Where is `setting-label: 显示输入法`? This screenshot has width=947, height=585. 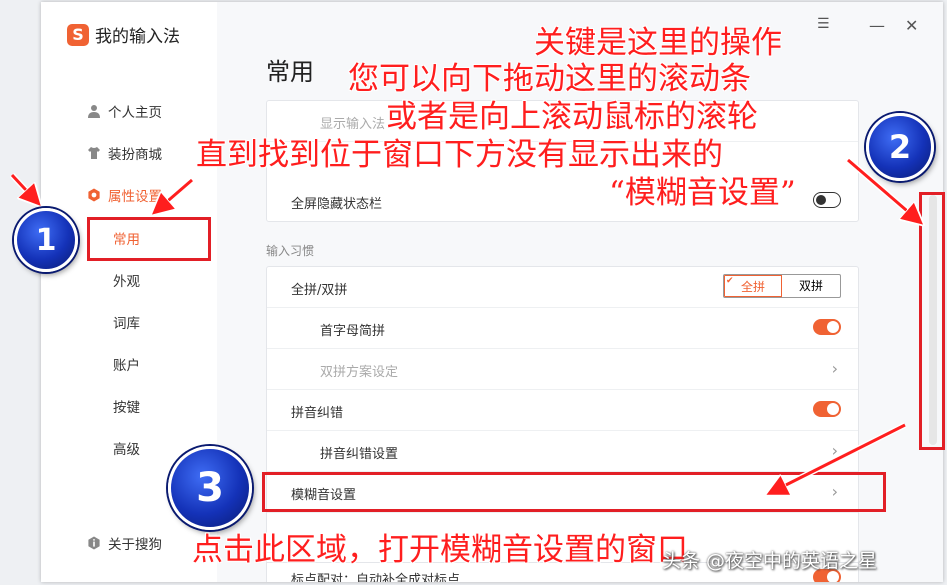 setting-label: 显示输入法 is located at coordinates (353, 124).